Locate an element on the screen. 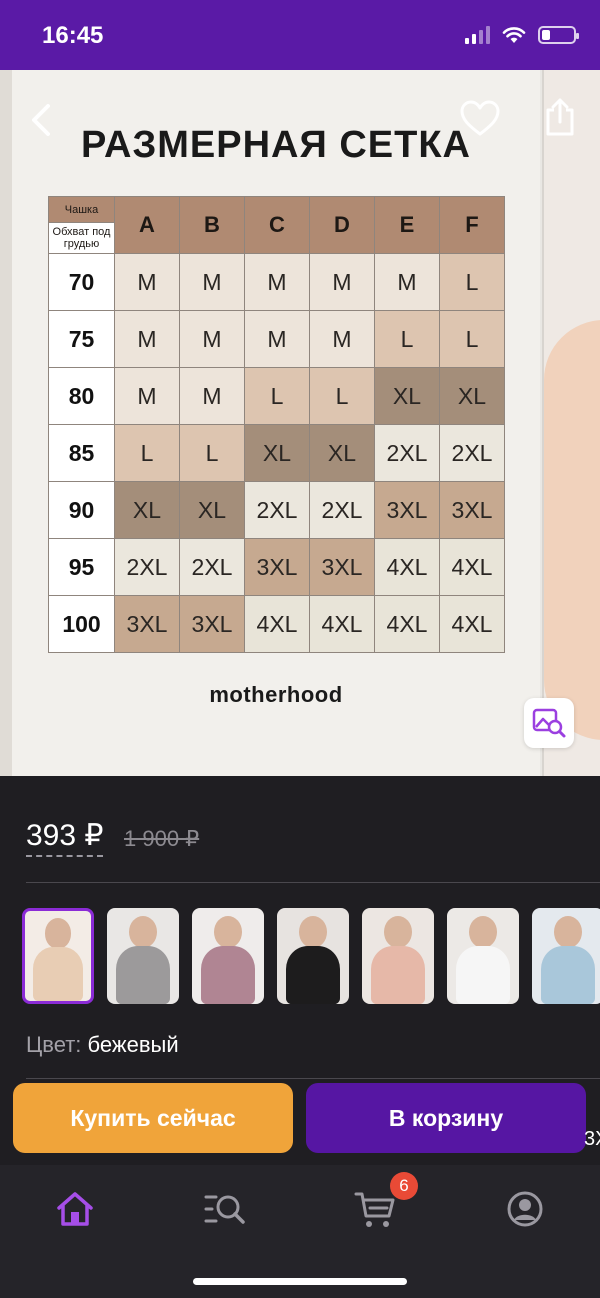 The image size is (600, 1298). old-price: 1 900 ₽ is located at coordinates (162, 838).